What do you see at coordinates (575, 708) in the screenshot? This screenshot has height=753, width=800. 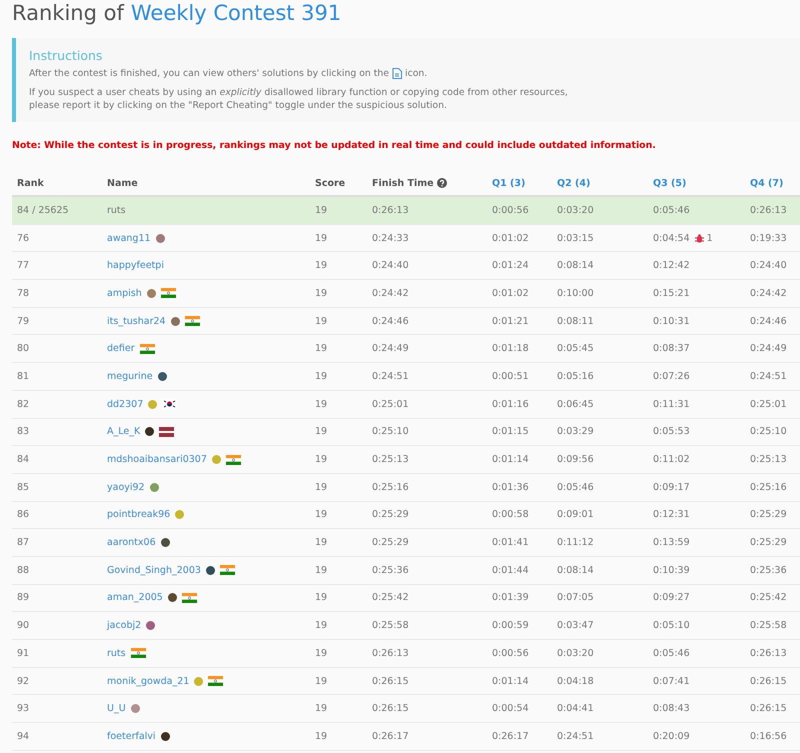 I see `question-time-cell: 0:04:41` at bounding box center [575, 708].